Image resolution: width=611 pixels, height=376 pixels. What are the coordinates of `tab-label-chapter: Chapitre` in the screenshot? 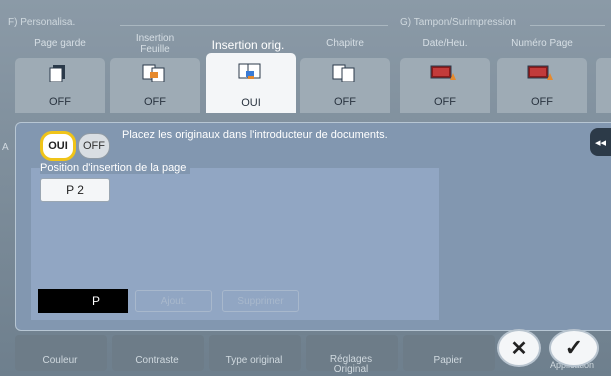 It's located at (345, 43).